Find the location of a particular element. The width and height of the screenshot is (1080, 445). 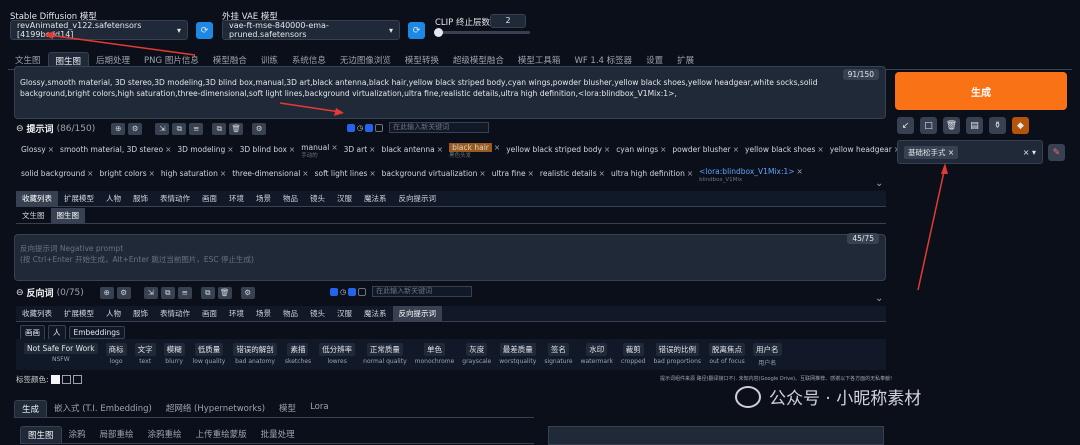

watermark-text: 公众号 · 小昵称素材 is located at coordinates (845, 399).